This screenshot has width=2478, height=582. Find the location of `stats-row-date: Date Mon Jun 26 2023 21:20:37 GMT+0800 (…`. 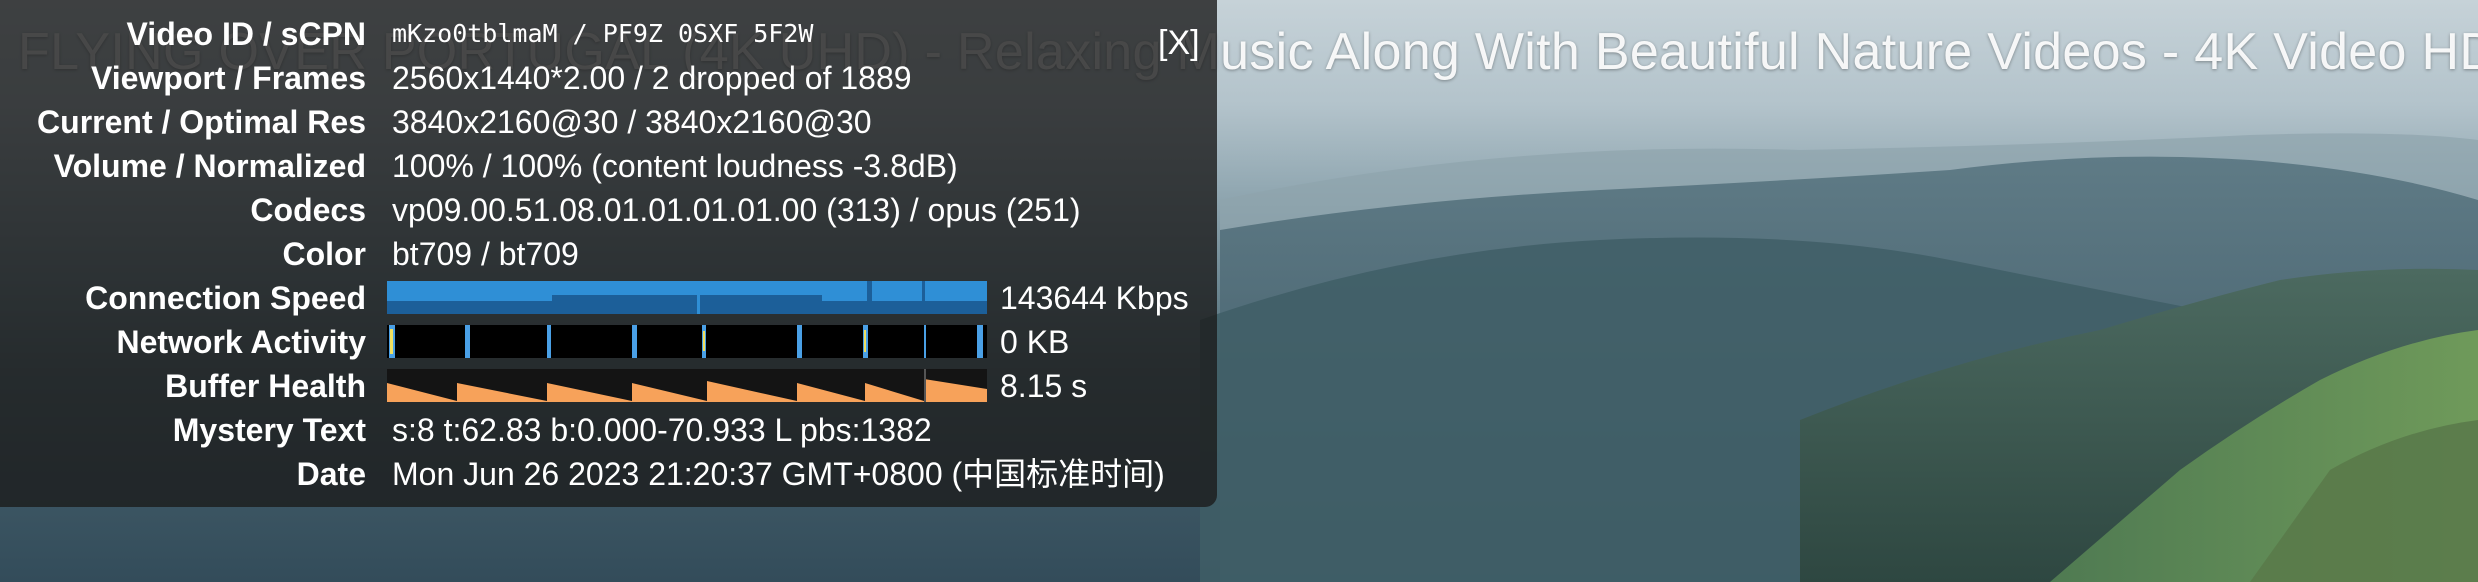

stats-row-date: Date Mon Jun 26 2023 21:20:37 GMT+0800 (… is located at coordinates (608, 474).